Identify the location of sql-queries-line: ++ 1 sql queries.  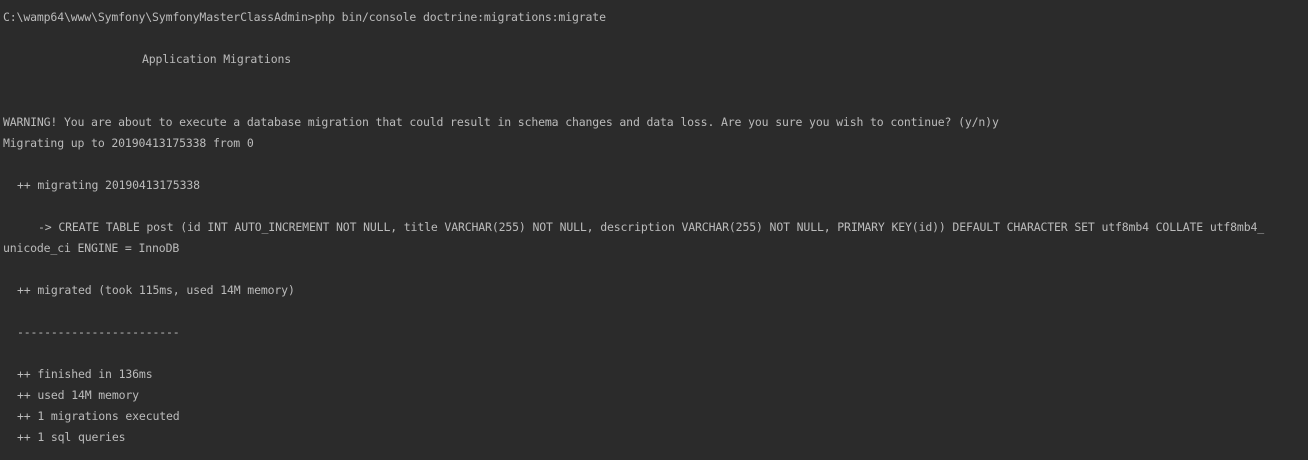
(71, 437).